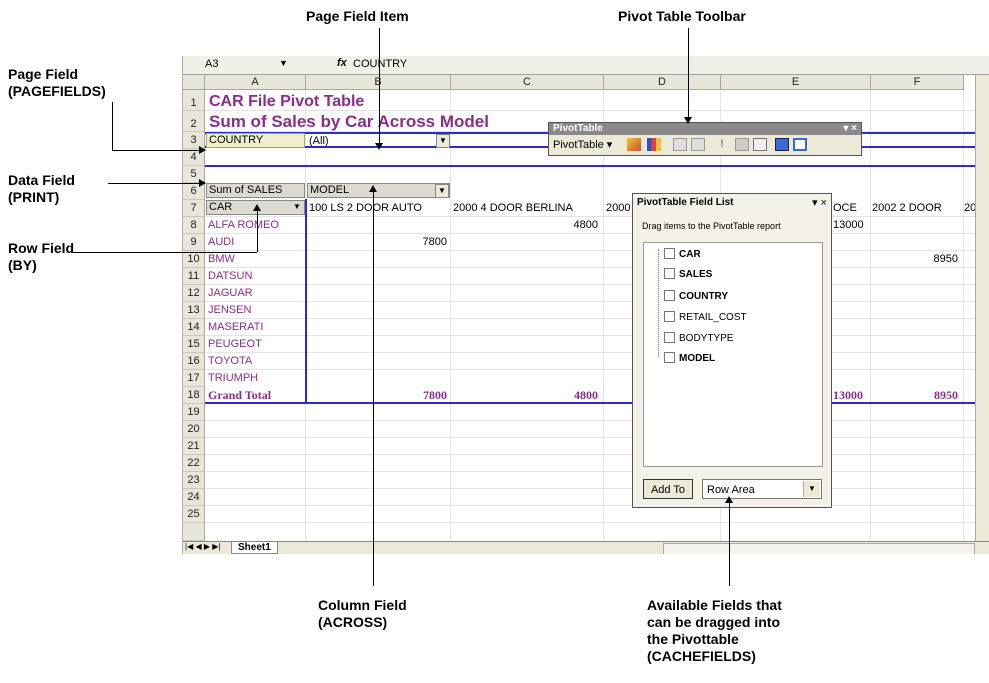 This screenshot has width=989, height=683. What do you see at coordinates (800, 144) in the screenshot?
I see `field-list-toggle-icon` at bounding box center [800, 144].